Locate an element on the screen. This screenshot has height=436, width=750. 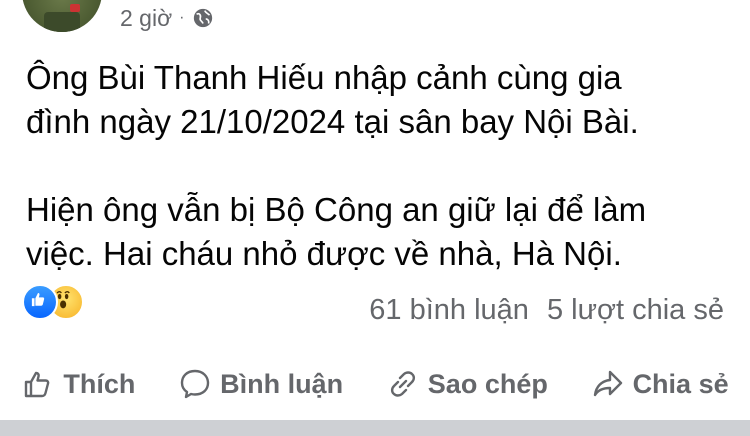
comment-button: Bình luận is located at coordinates (260, 384).